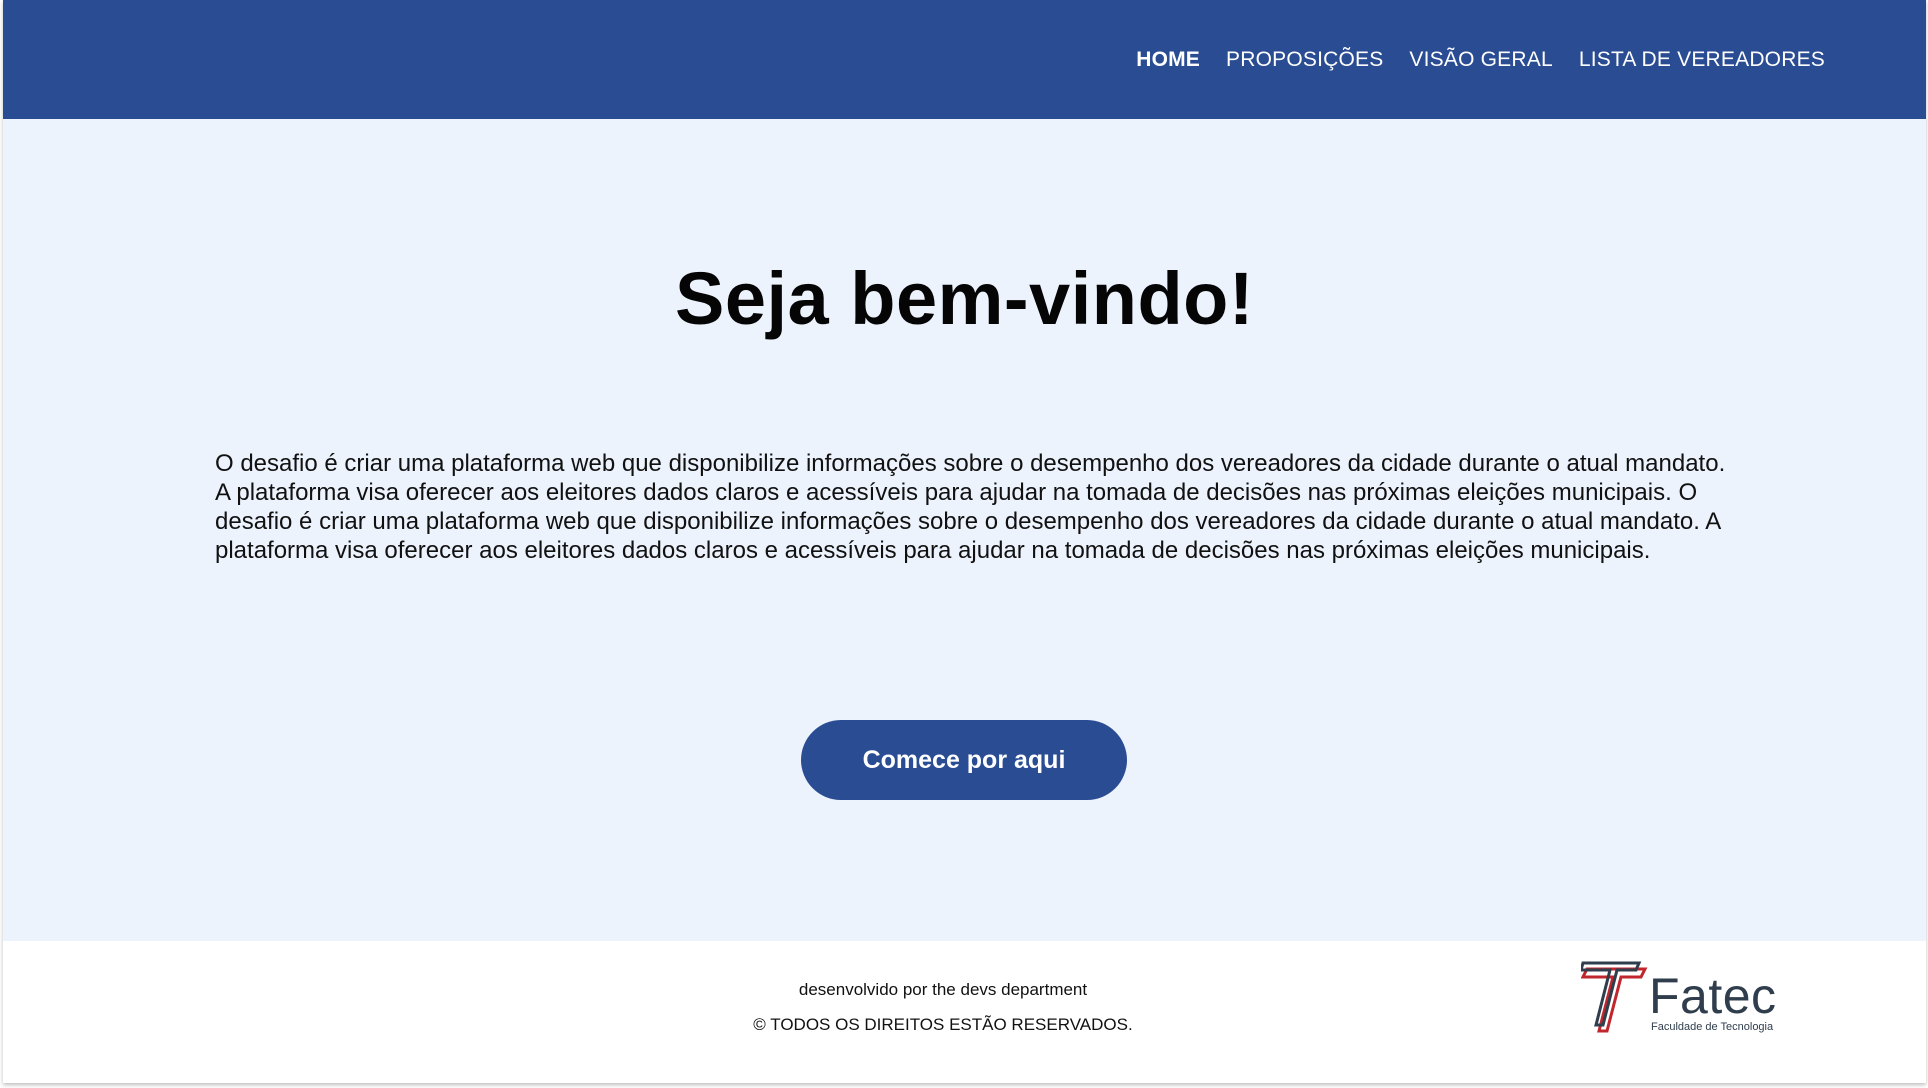  I want to click on nav-proposicoes-link: PROPOSIÇÕES, so click(1304, 60).